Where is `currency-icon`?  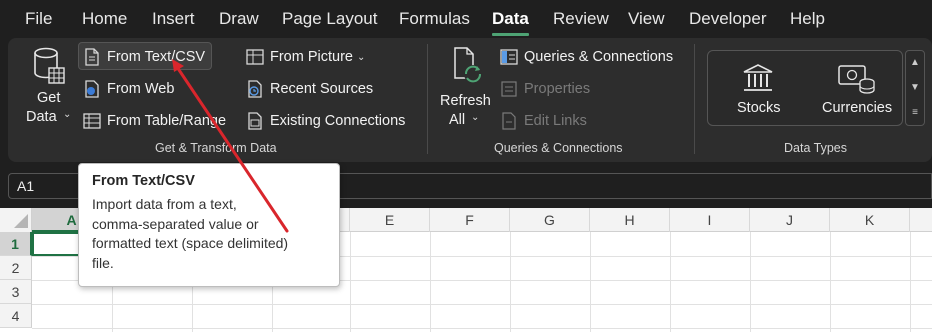 currency-icon is located at coordinates (856, 79).